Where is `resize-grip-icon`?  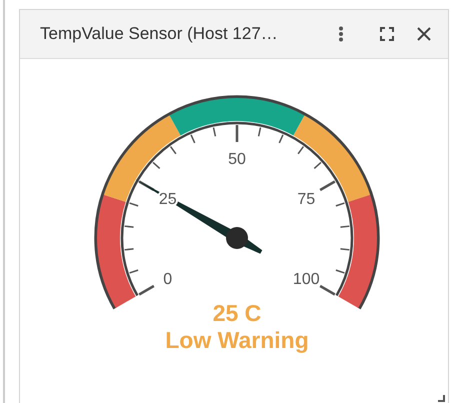 resize-grip-icon is located at coordinates (441, 398).